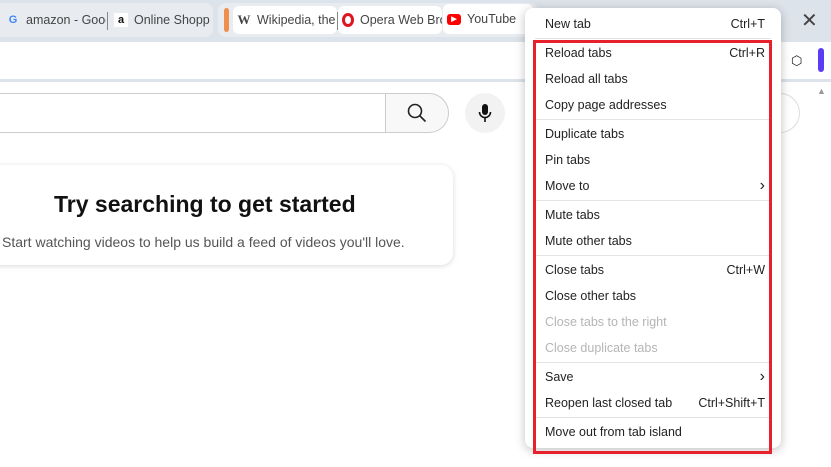  I want to click on menu-item-reopen-last-closed-tab: Reopen last closed tab Ctrl+Shift+T, so click(655, 403).